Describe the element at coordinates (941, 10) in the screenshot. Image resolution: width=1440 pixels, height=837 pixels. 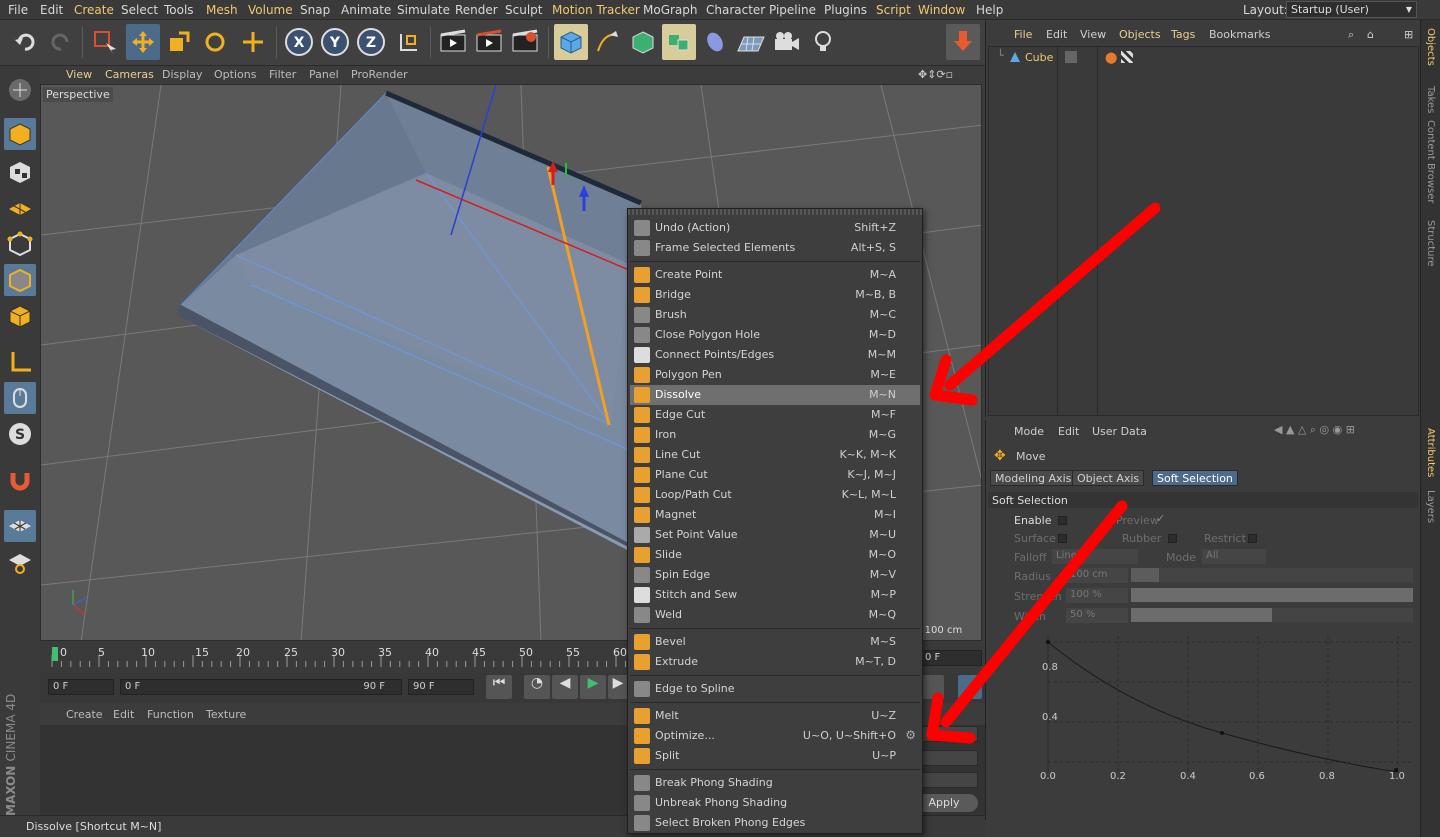
I see `menu-window: Window` at that location.